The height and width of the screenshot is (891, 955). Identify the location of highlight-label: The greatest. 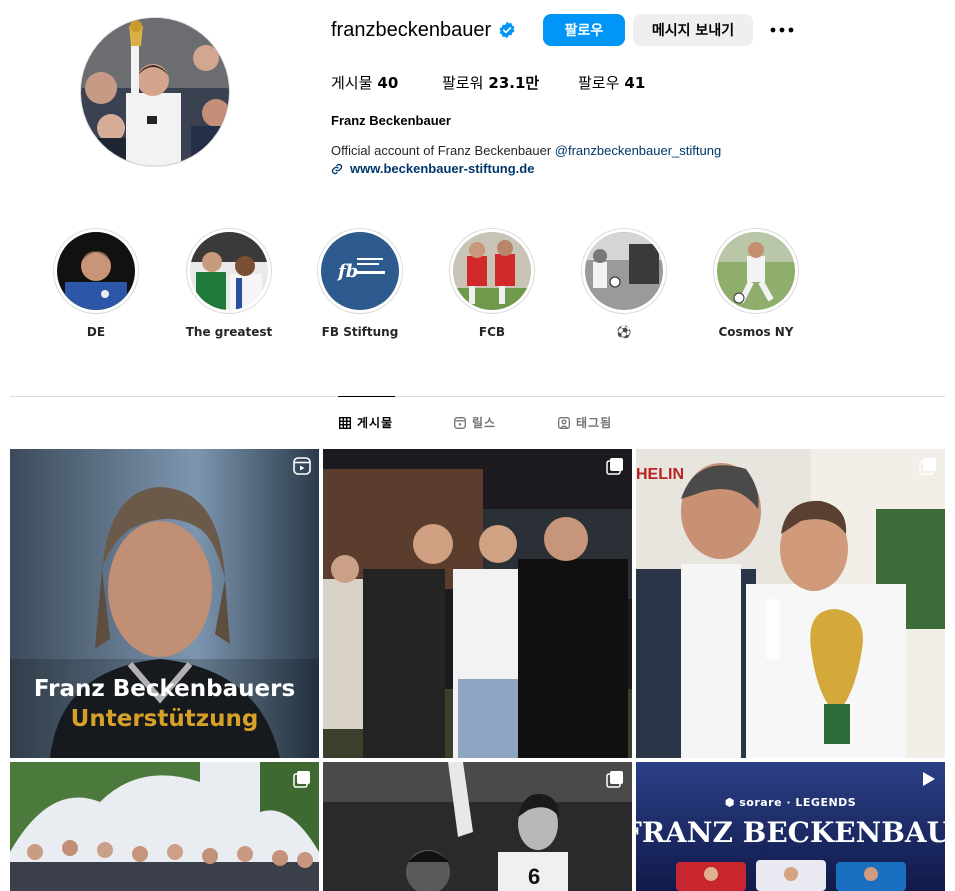
(229, 332).